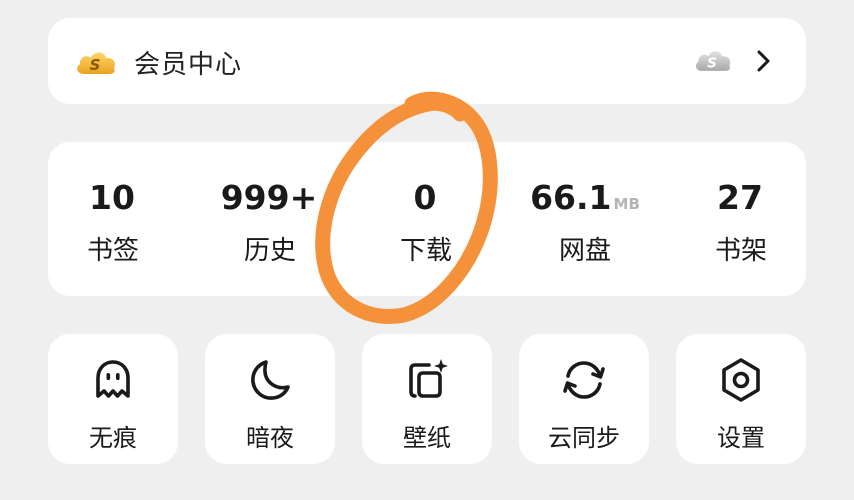 Image resolution: width=854 pixels, height=500 pixels. What do you see at coordinates (741, 219) in the screenshot?
I see `stat-bookshelf: 27 书架` at bounding box center [741, 219].